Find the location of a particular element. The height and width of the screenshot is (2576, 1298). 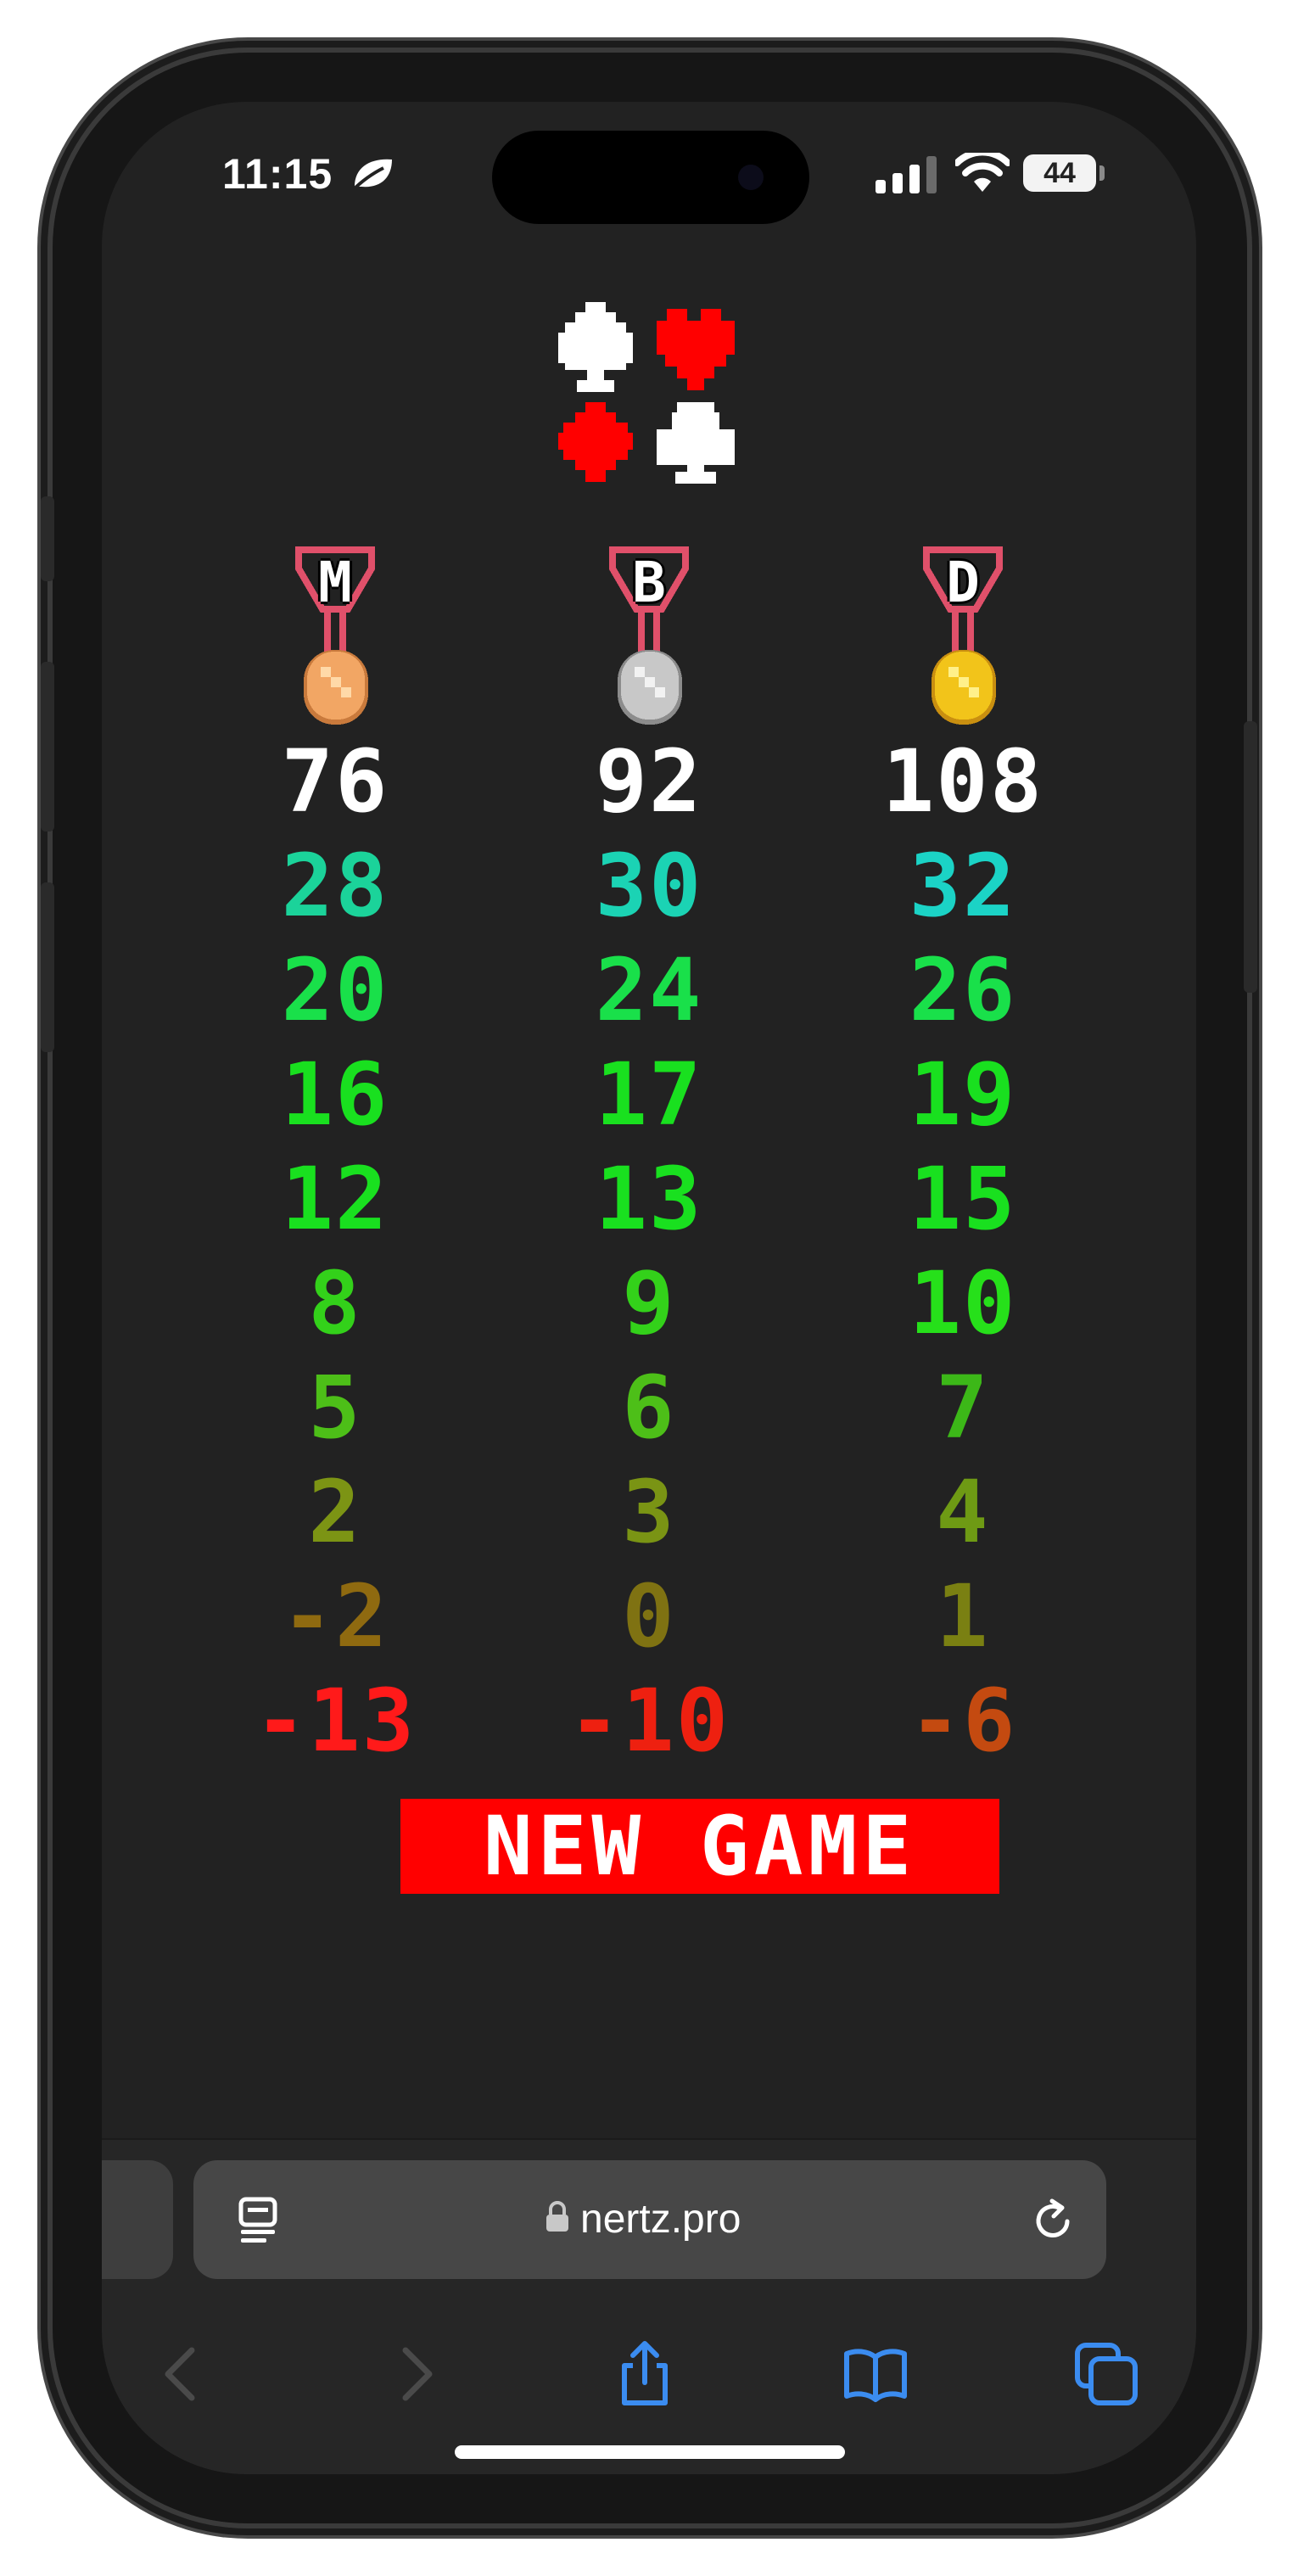

round-score: 32 is located at coordinates (963, 887).